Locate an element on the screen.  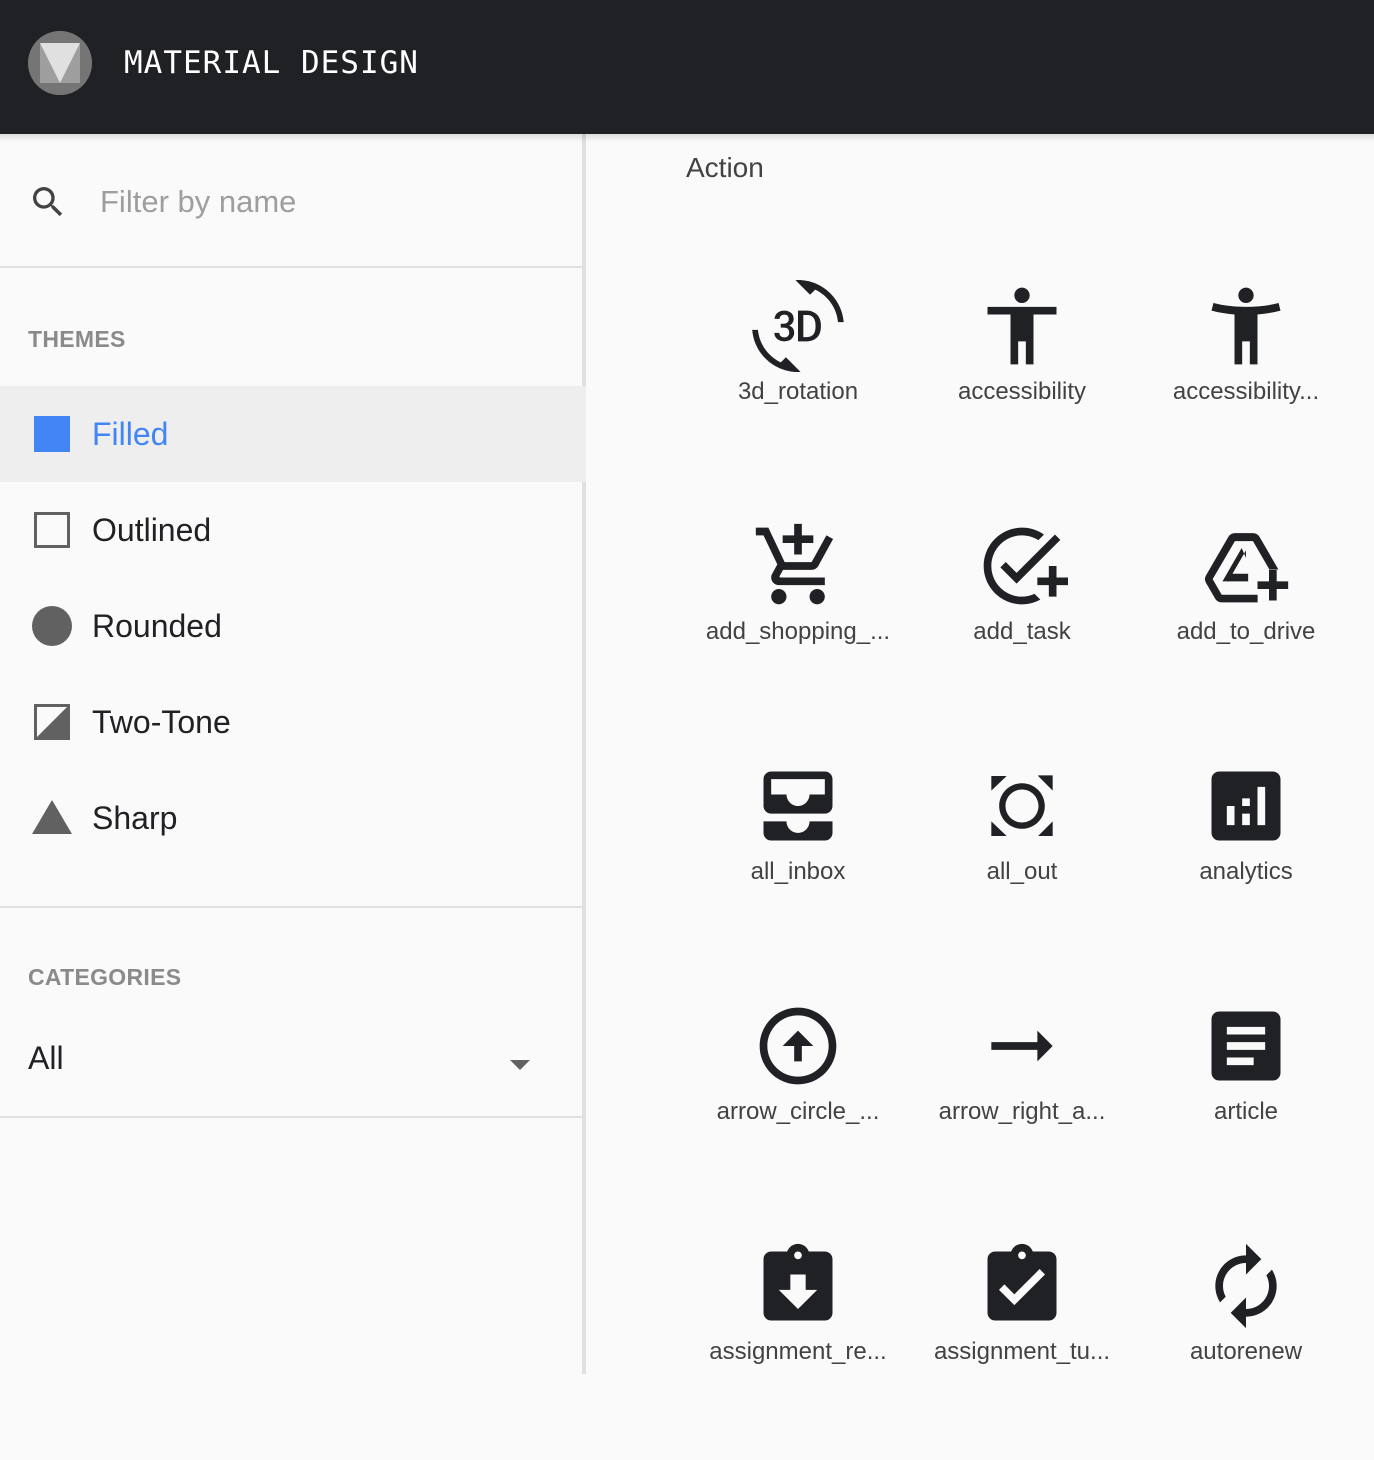
theme-outlined: Outlined is located at coordinates (293, 530).